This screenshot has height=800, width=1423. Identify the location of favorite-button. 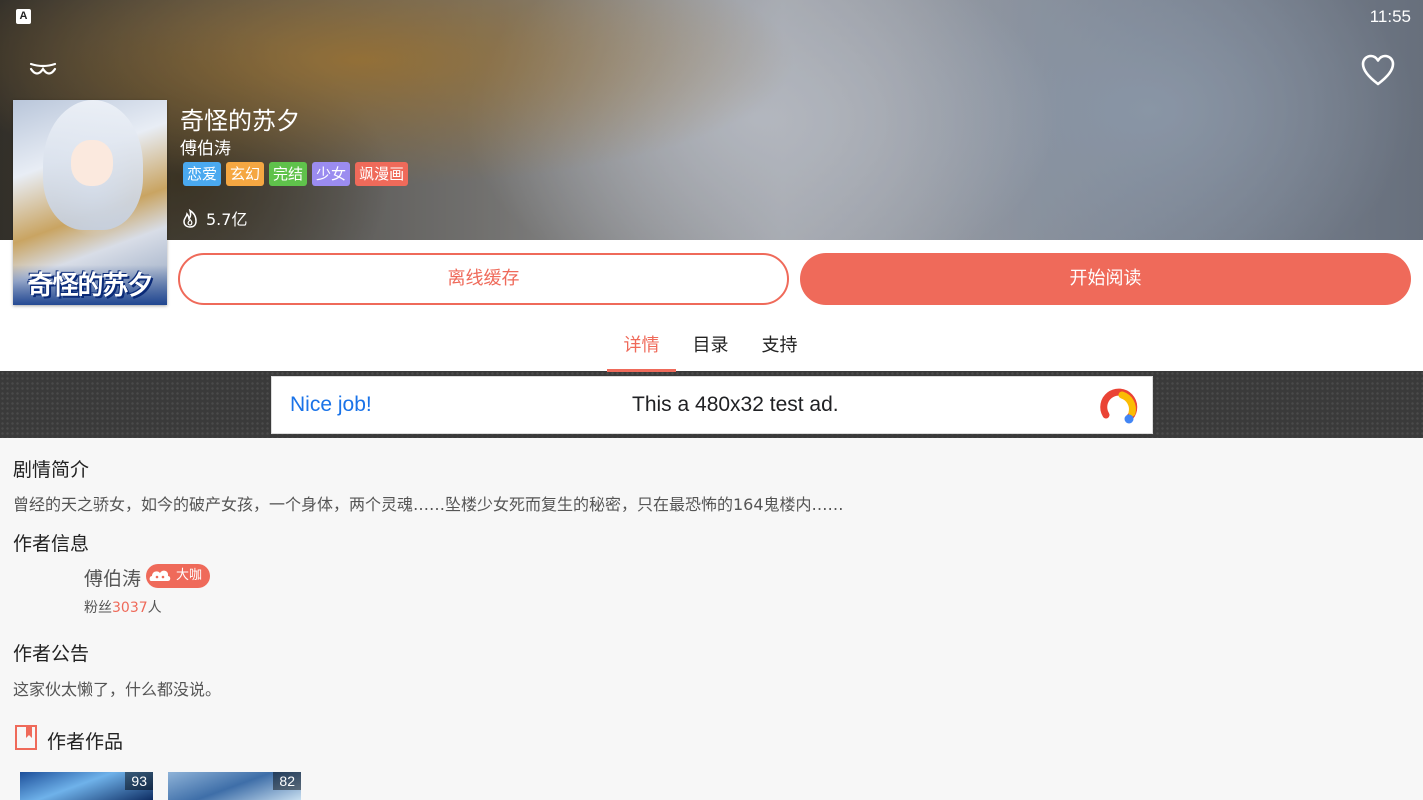
(1378, 71).